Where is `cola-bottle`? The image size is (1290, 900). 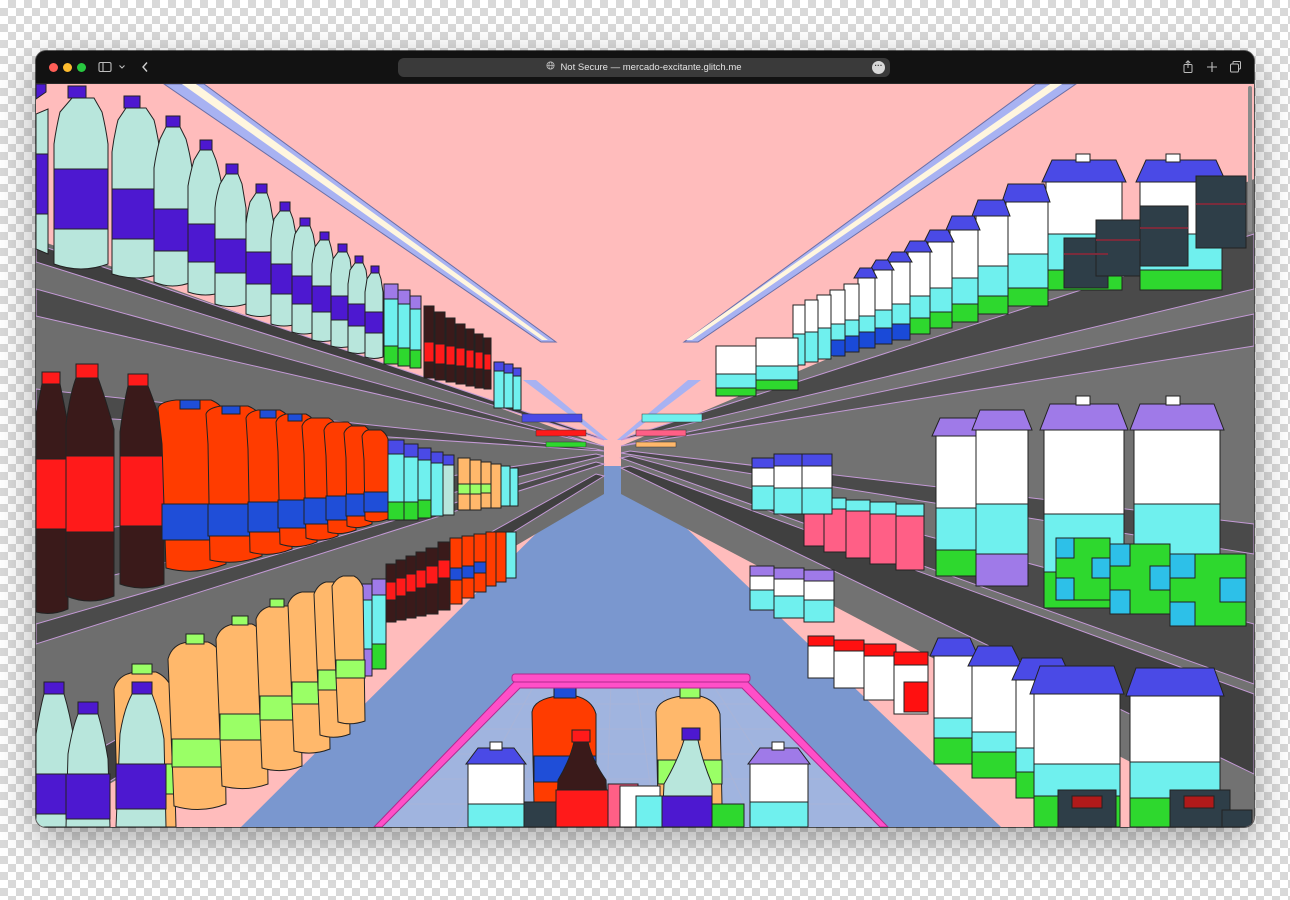
cola-bottle is located at coordinates (52, 492).